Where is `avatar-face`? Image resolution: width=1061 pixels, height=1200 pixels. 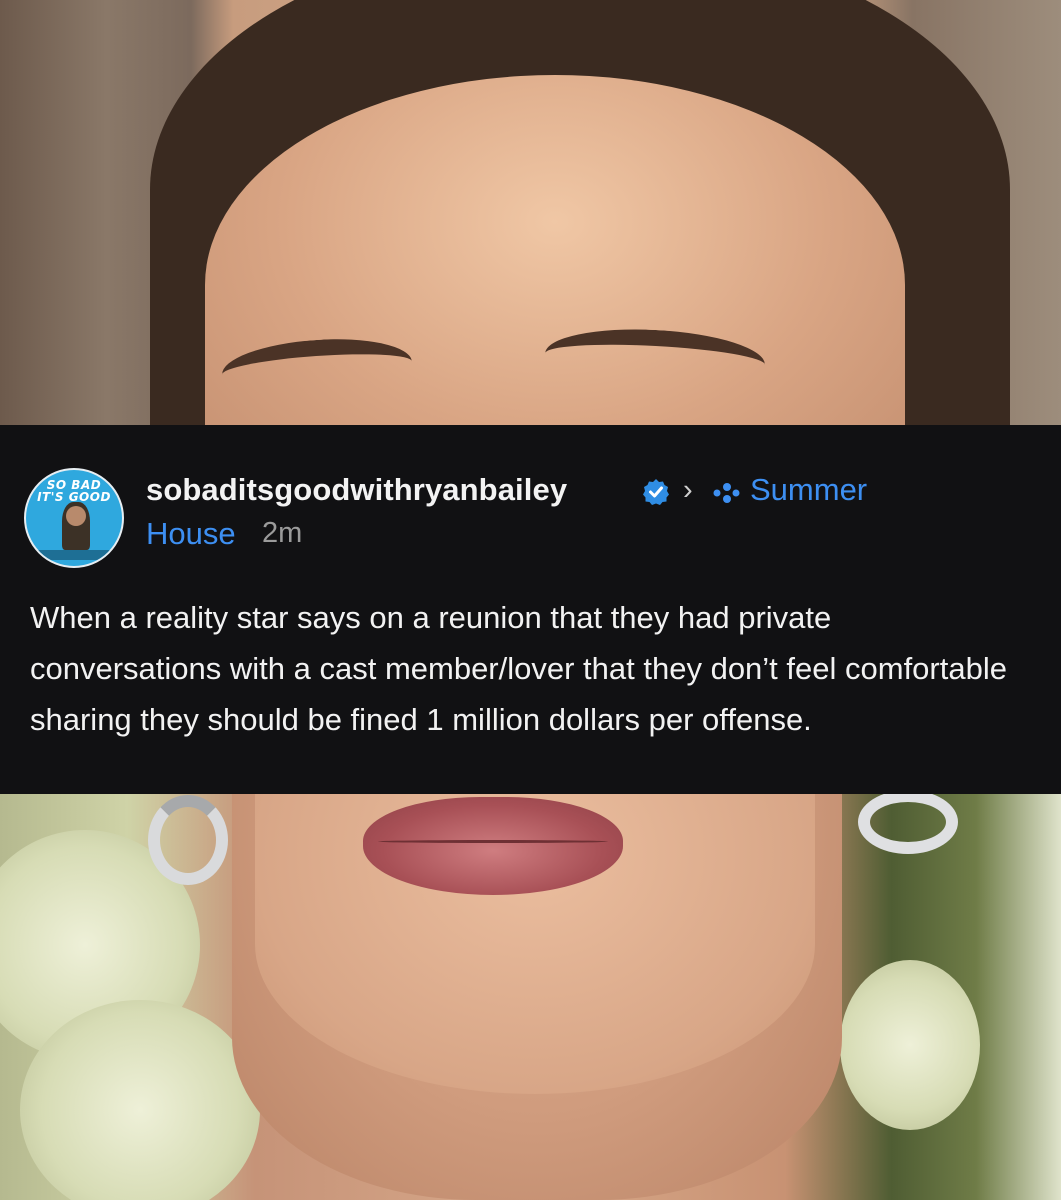
avatar-face is located at coordinates (76, 516).